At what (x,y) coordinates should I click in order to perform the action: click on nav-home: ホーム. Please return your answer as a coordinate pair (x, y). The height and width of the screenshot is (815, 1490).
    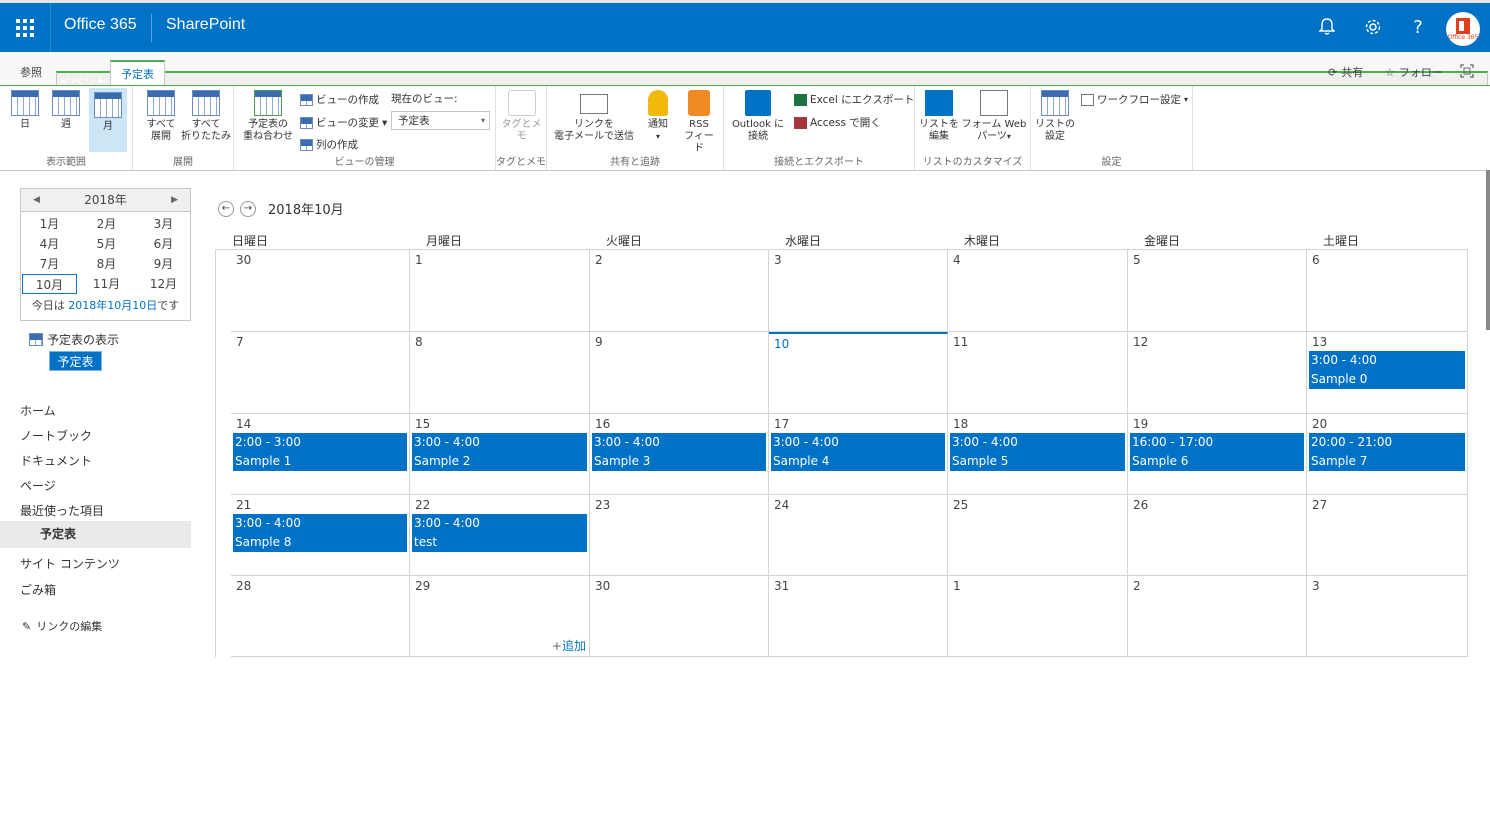
    Looking at the image, I should click on (38, 410).